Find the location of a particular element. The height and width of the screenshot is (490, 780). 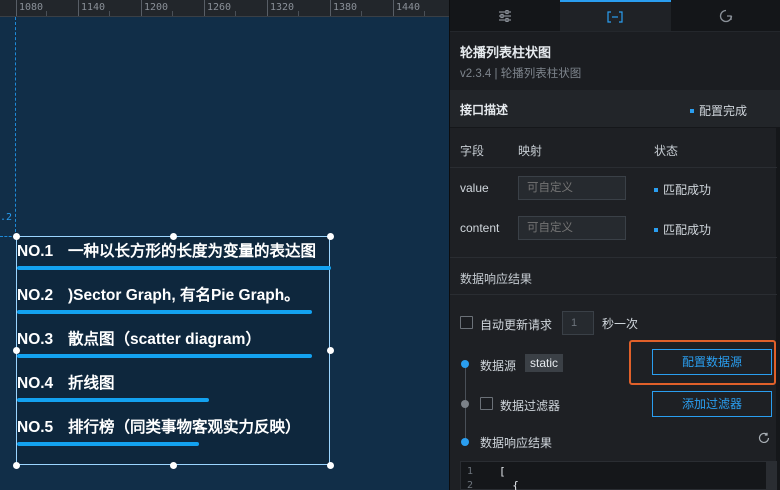

column-header-mapping: 映射 is located at coordinates (530, 151).